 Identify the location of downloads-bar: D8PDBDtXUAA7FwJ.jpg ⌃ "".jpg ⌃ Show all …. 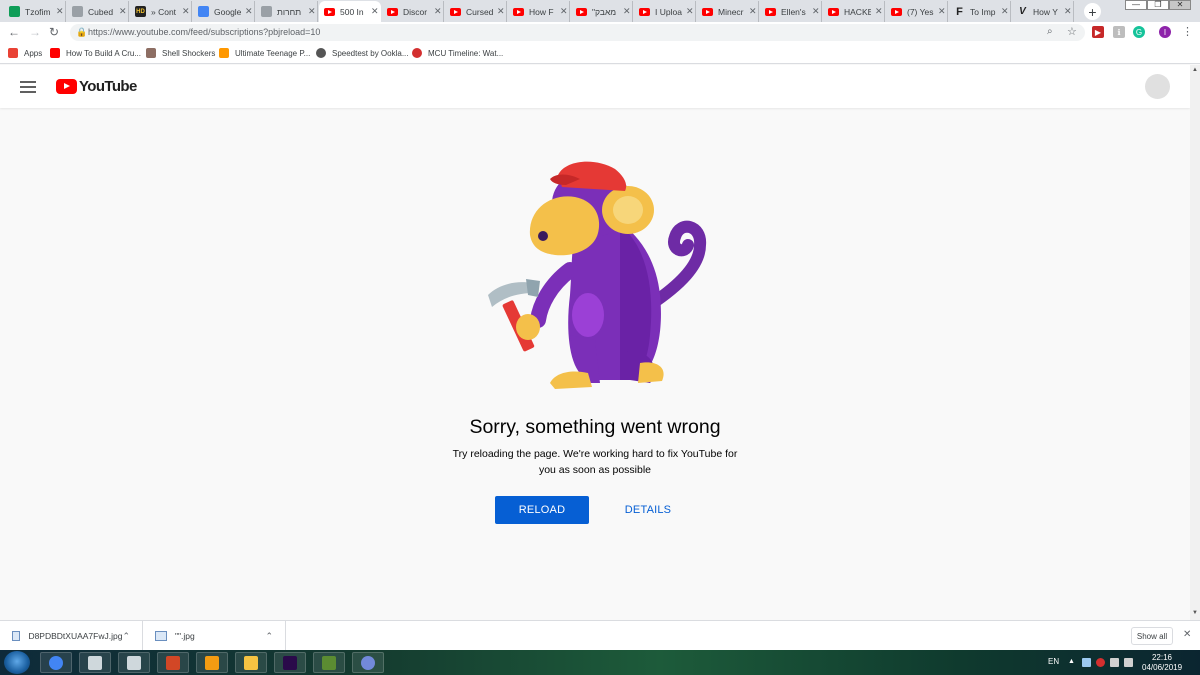
(600, 635).